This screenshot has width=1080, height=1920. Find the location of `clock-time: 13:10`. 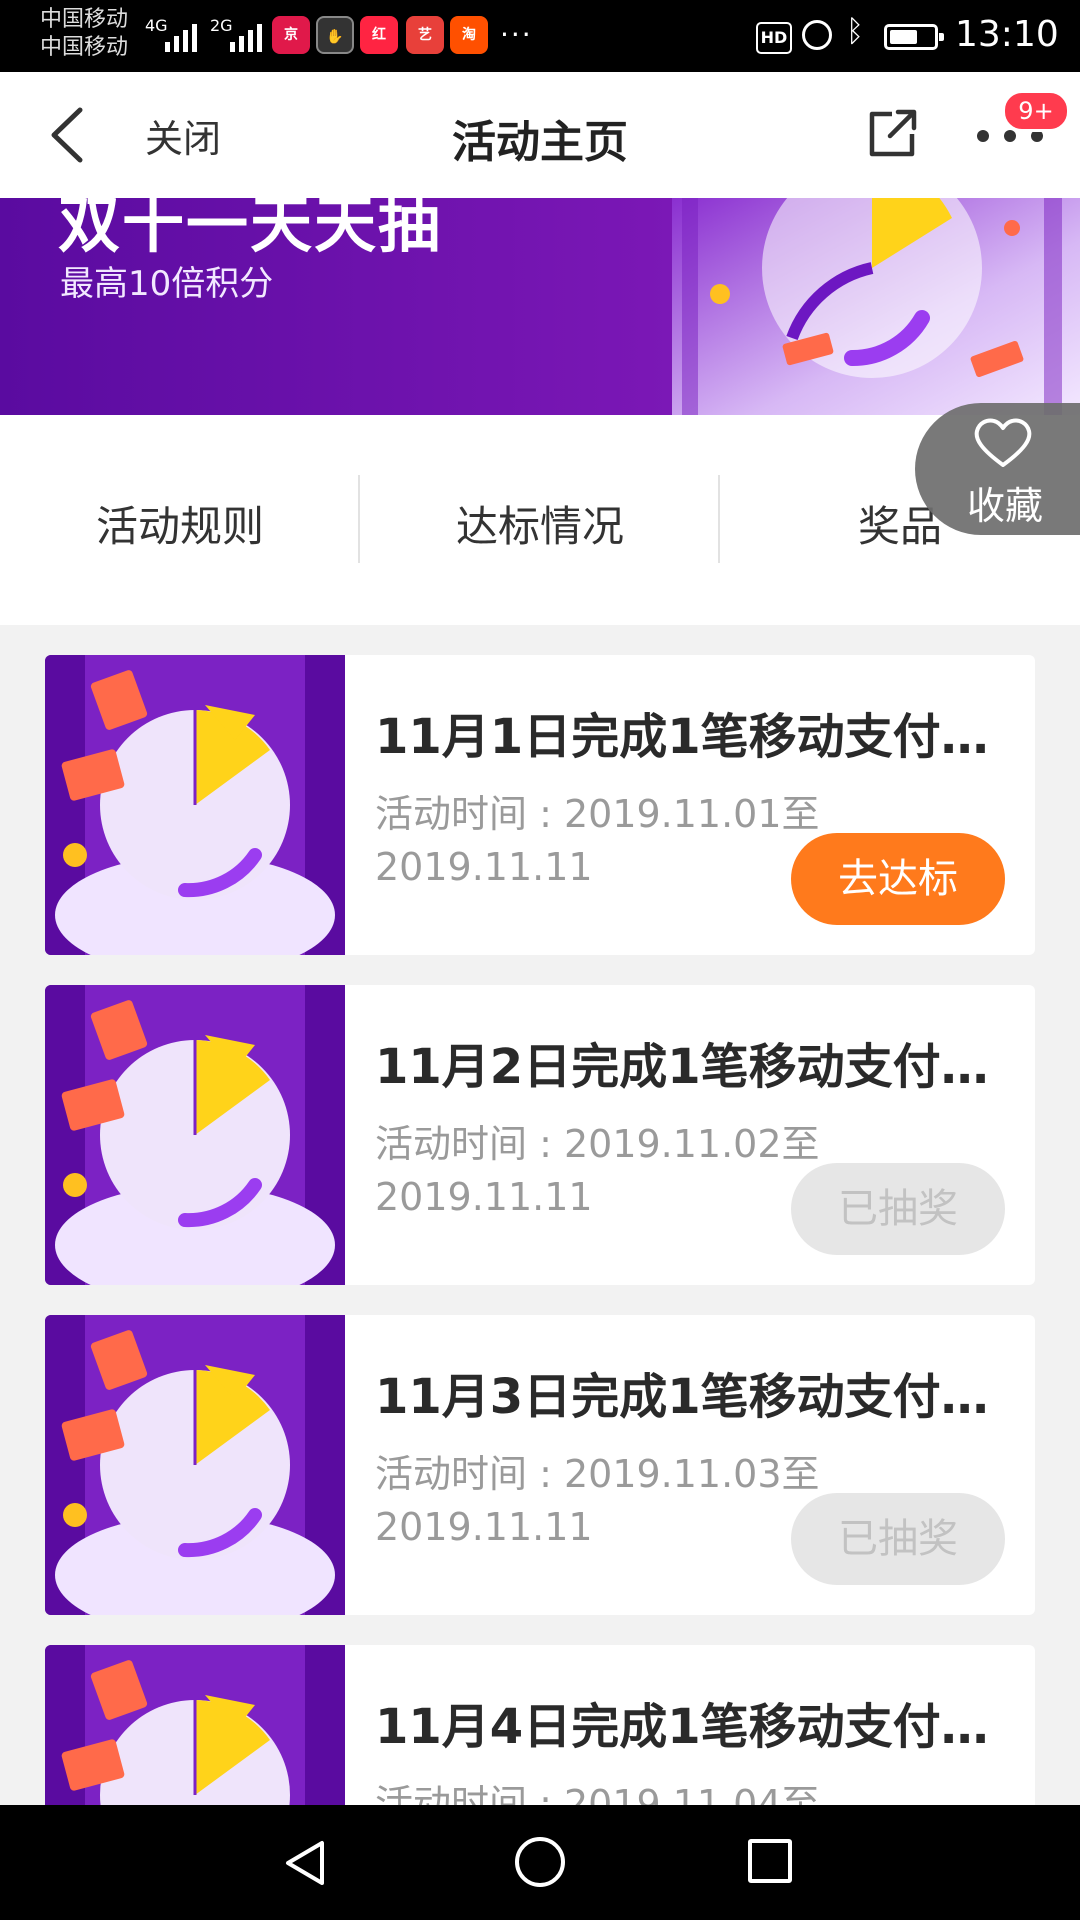

clock-time: 13:10 is located at coordinates (1007, 34).